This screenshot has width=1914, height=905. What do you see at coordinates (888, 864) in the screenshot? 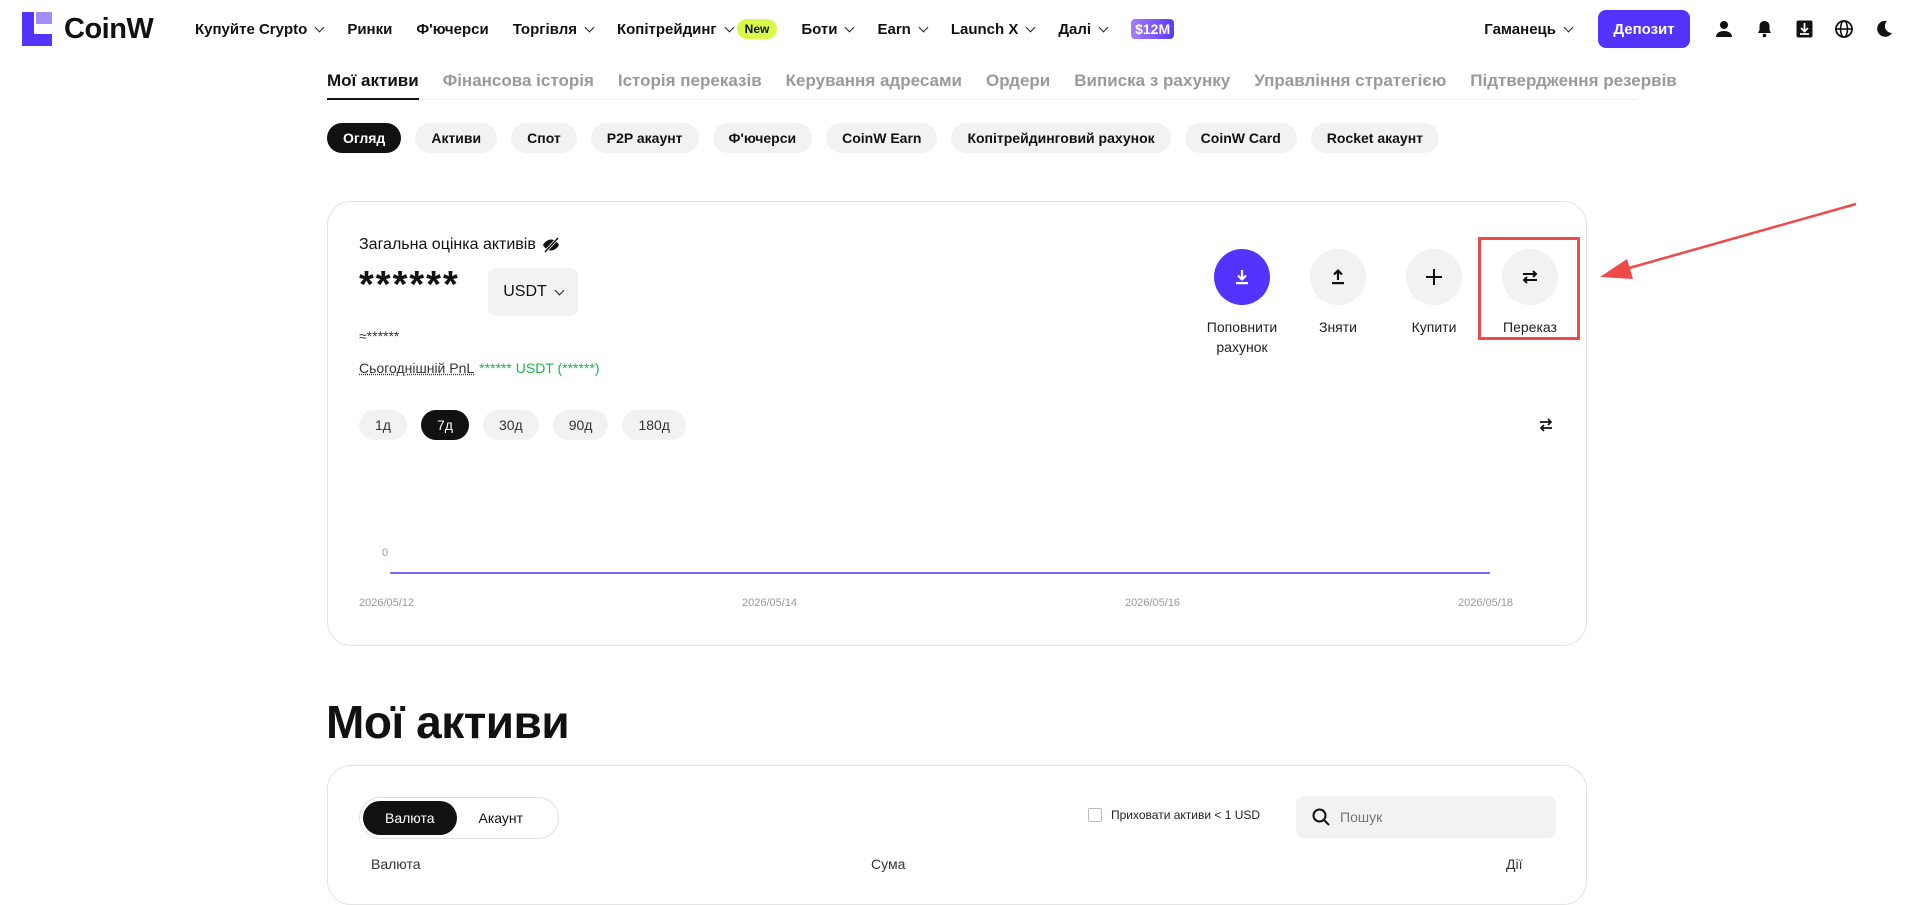
I see `column-amount: Сума` at bounding box center [888, 864].